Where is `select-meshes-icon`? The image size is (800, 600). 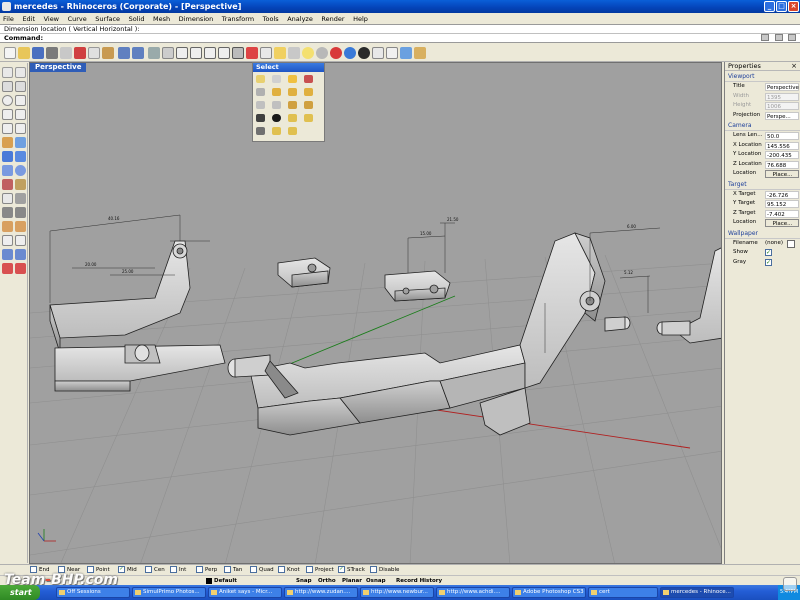 select-meshes-icon is located at coordinates (260, 105).